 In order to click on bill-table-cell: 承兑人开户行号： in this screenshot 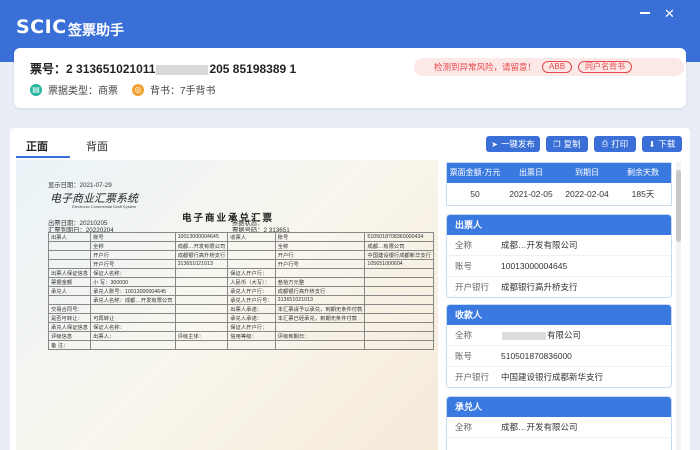, I will do `click(251, 300)`.